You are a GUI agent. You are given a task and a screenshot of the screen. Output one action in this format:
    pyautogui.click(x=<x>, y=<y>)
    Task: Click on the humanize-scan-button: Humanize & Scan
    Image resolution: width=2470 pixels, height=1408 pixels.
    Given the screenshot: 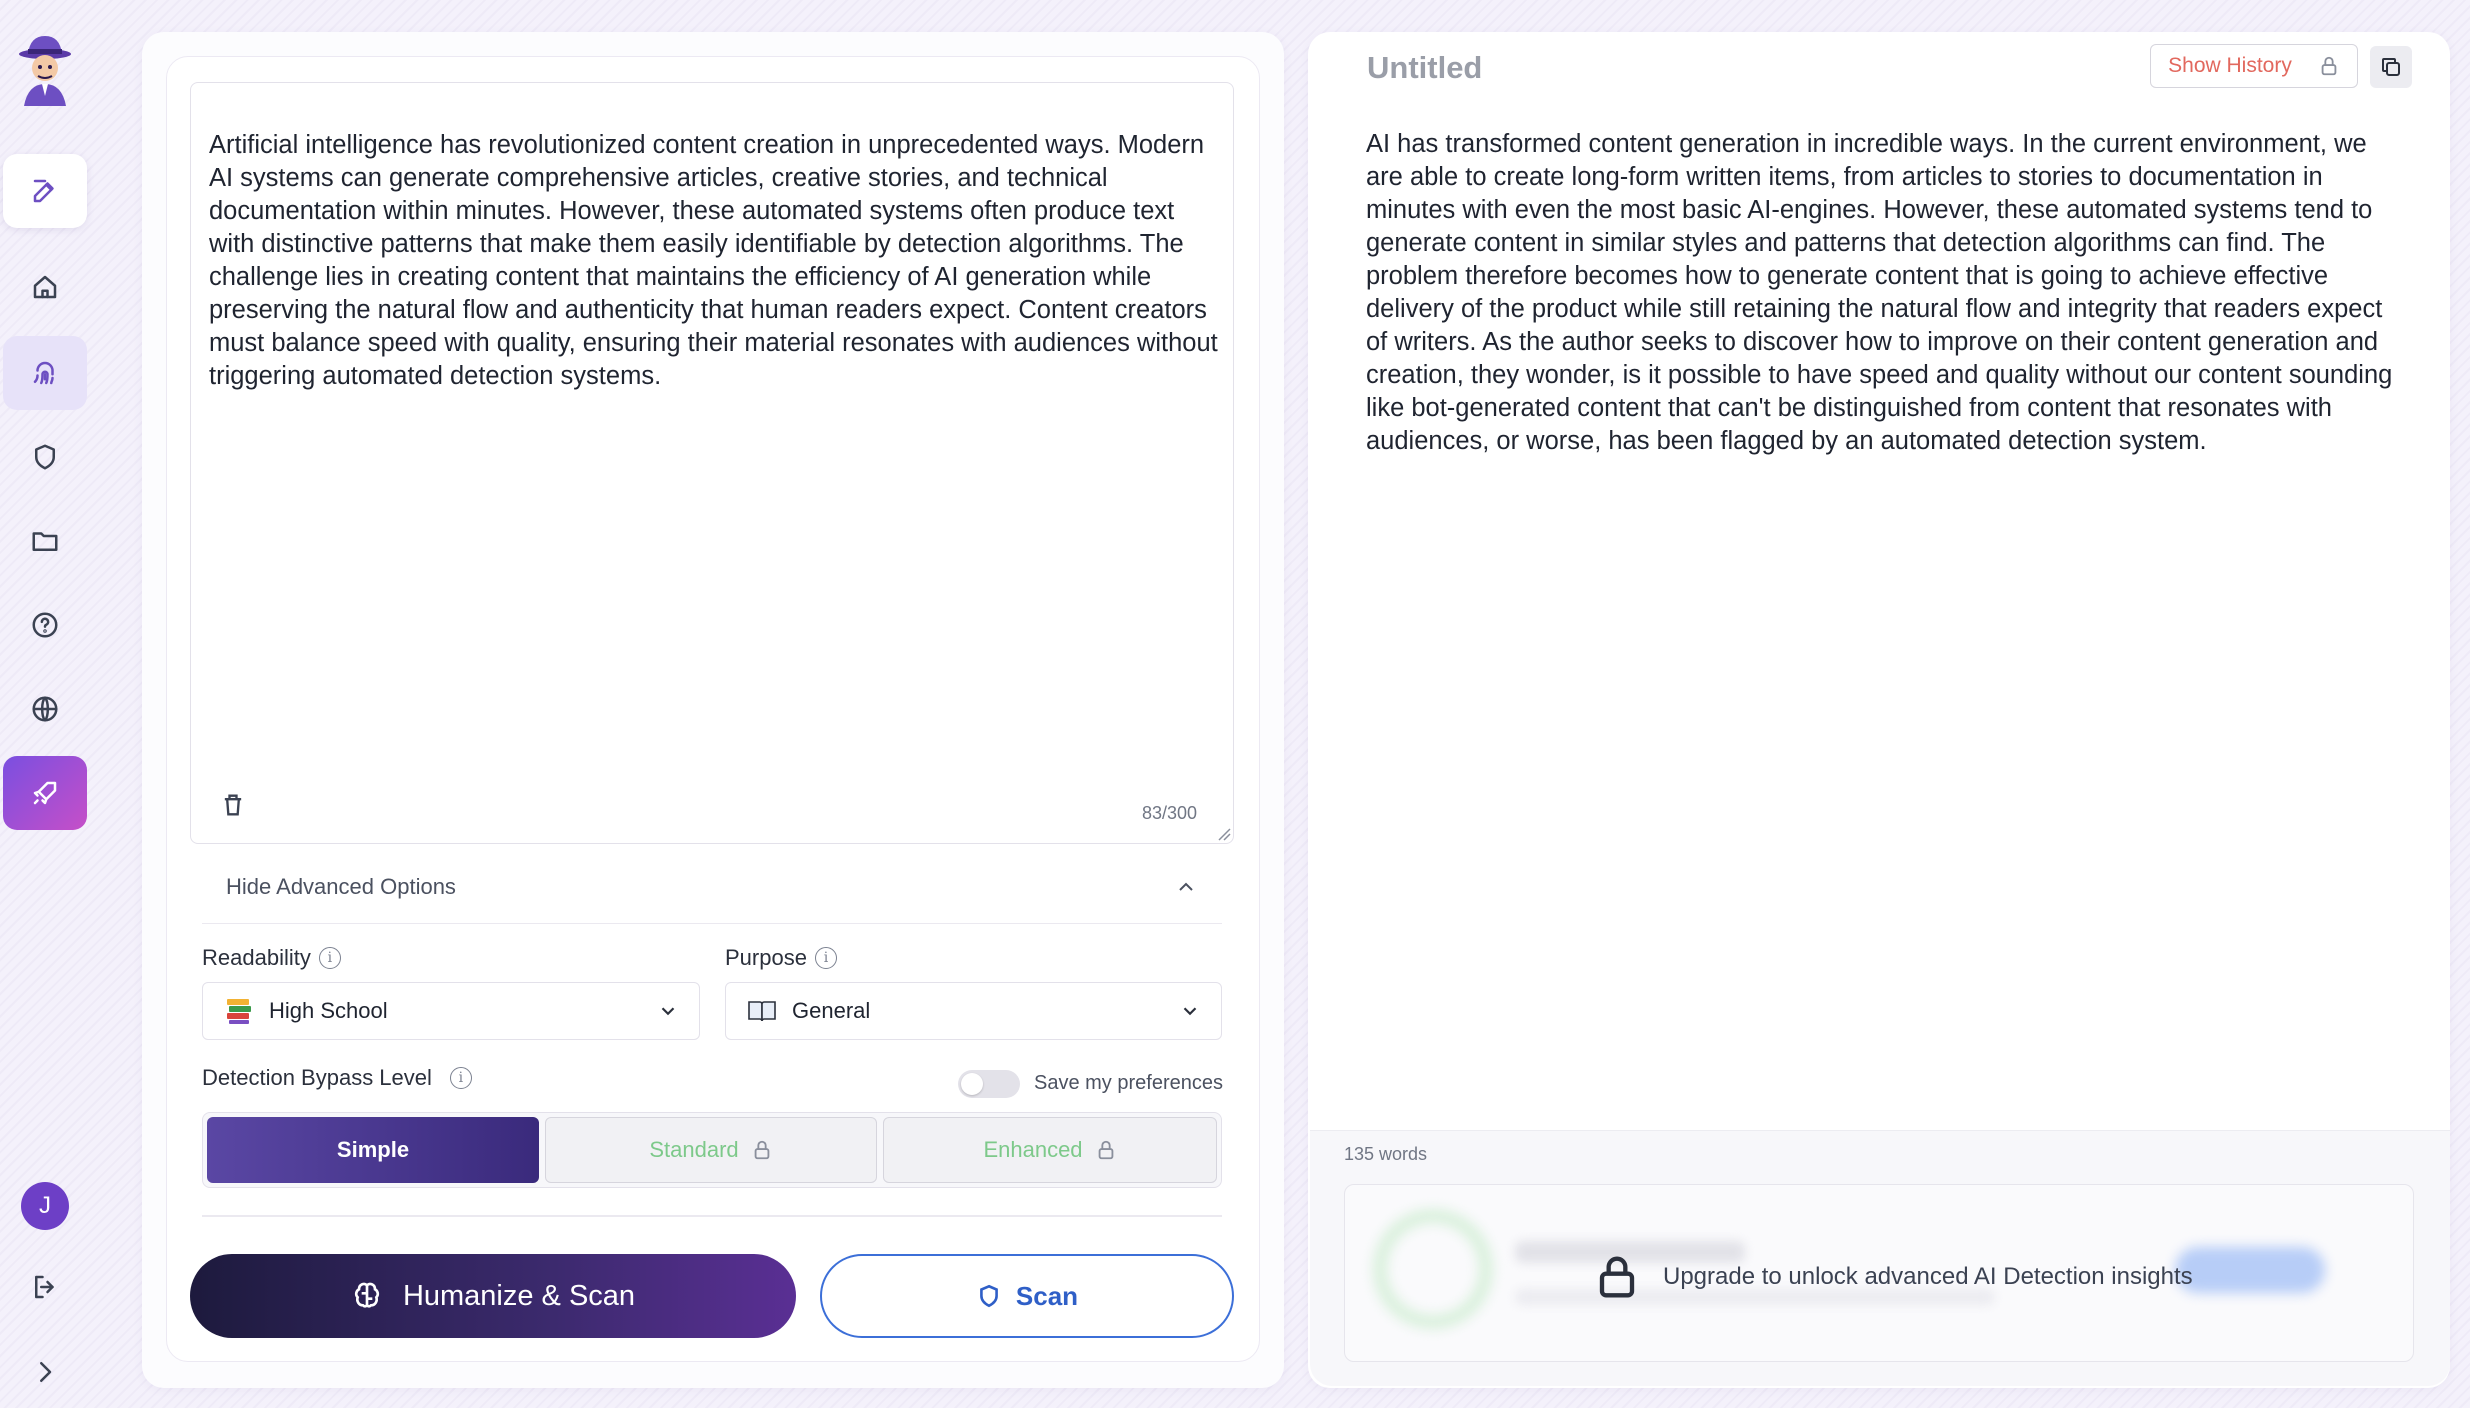 What is the action you would take?
    pyautogui.click(x=493, y=1296)
    